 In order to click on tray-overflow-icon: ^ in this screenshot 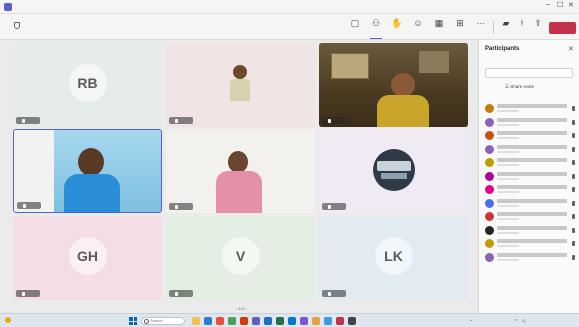, I will do `click(471, 320)`.